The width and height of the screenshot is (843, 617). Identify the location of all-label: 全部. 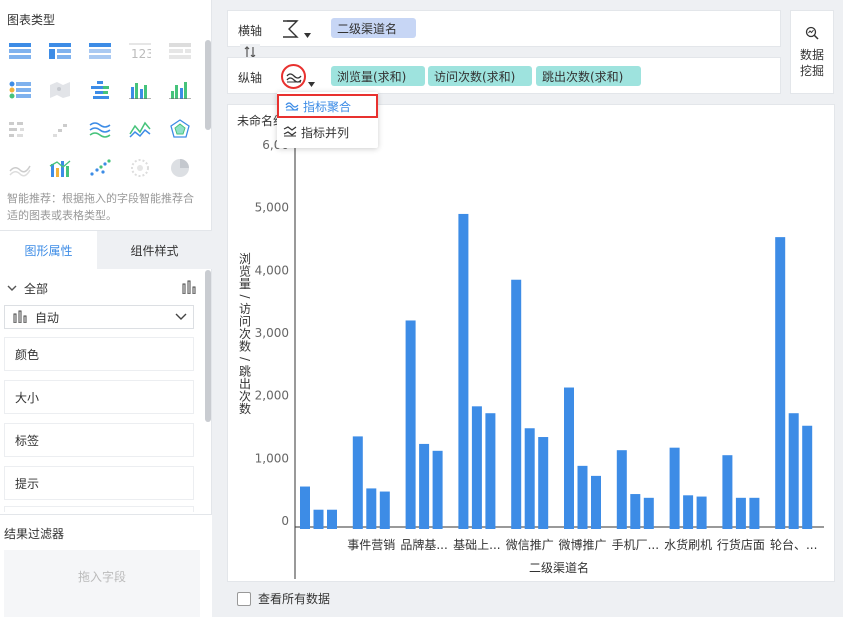
(36, 288).